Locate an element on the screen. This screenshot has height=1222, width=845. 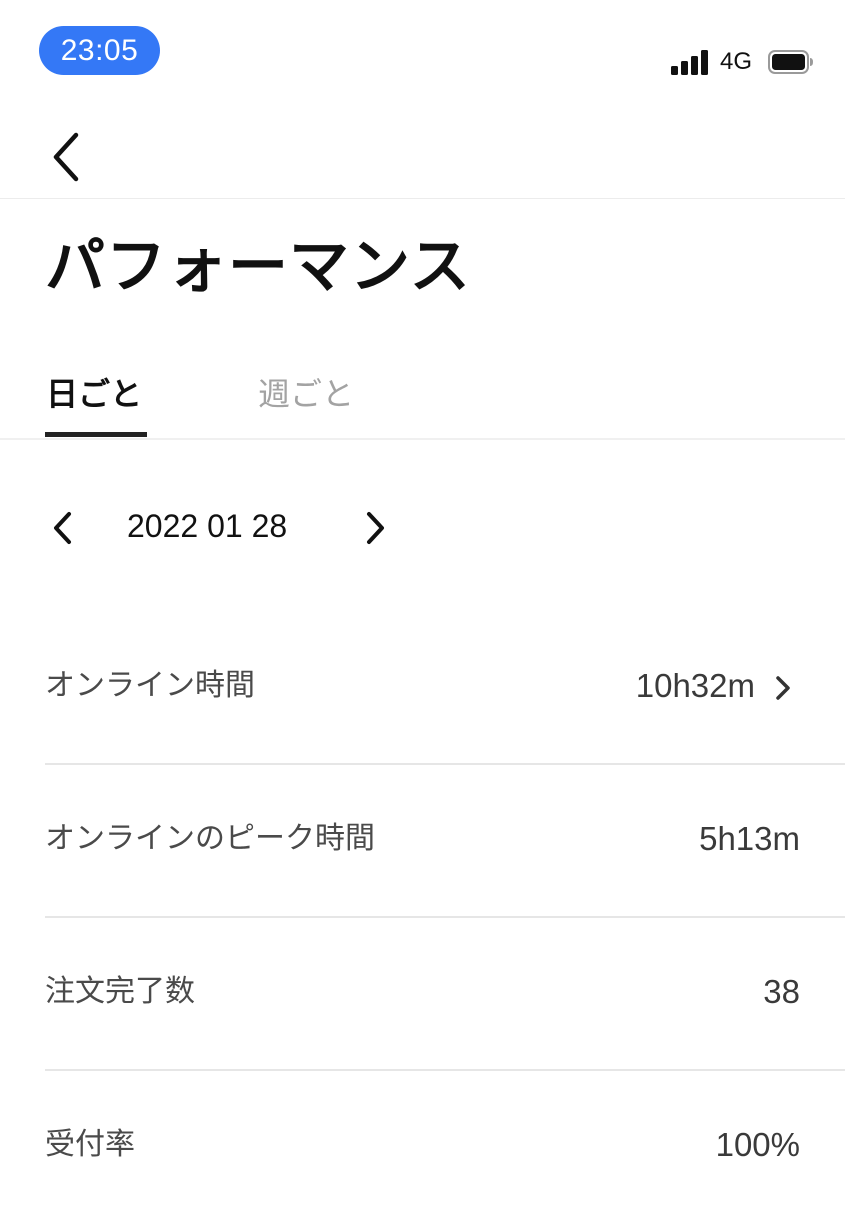
current-date: 2022 01 28 is located at coordinates (207, 526).